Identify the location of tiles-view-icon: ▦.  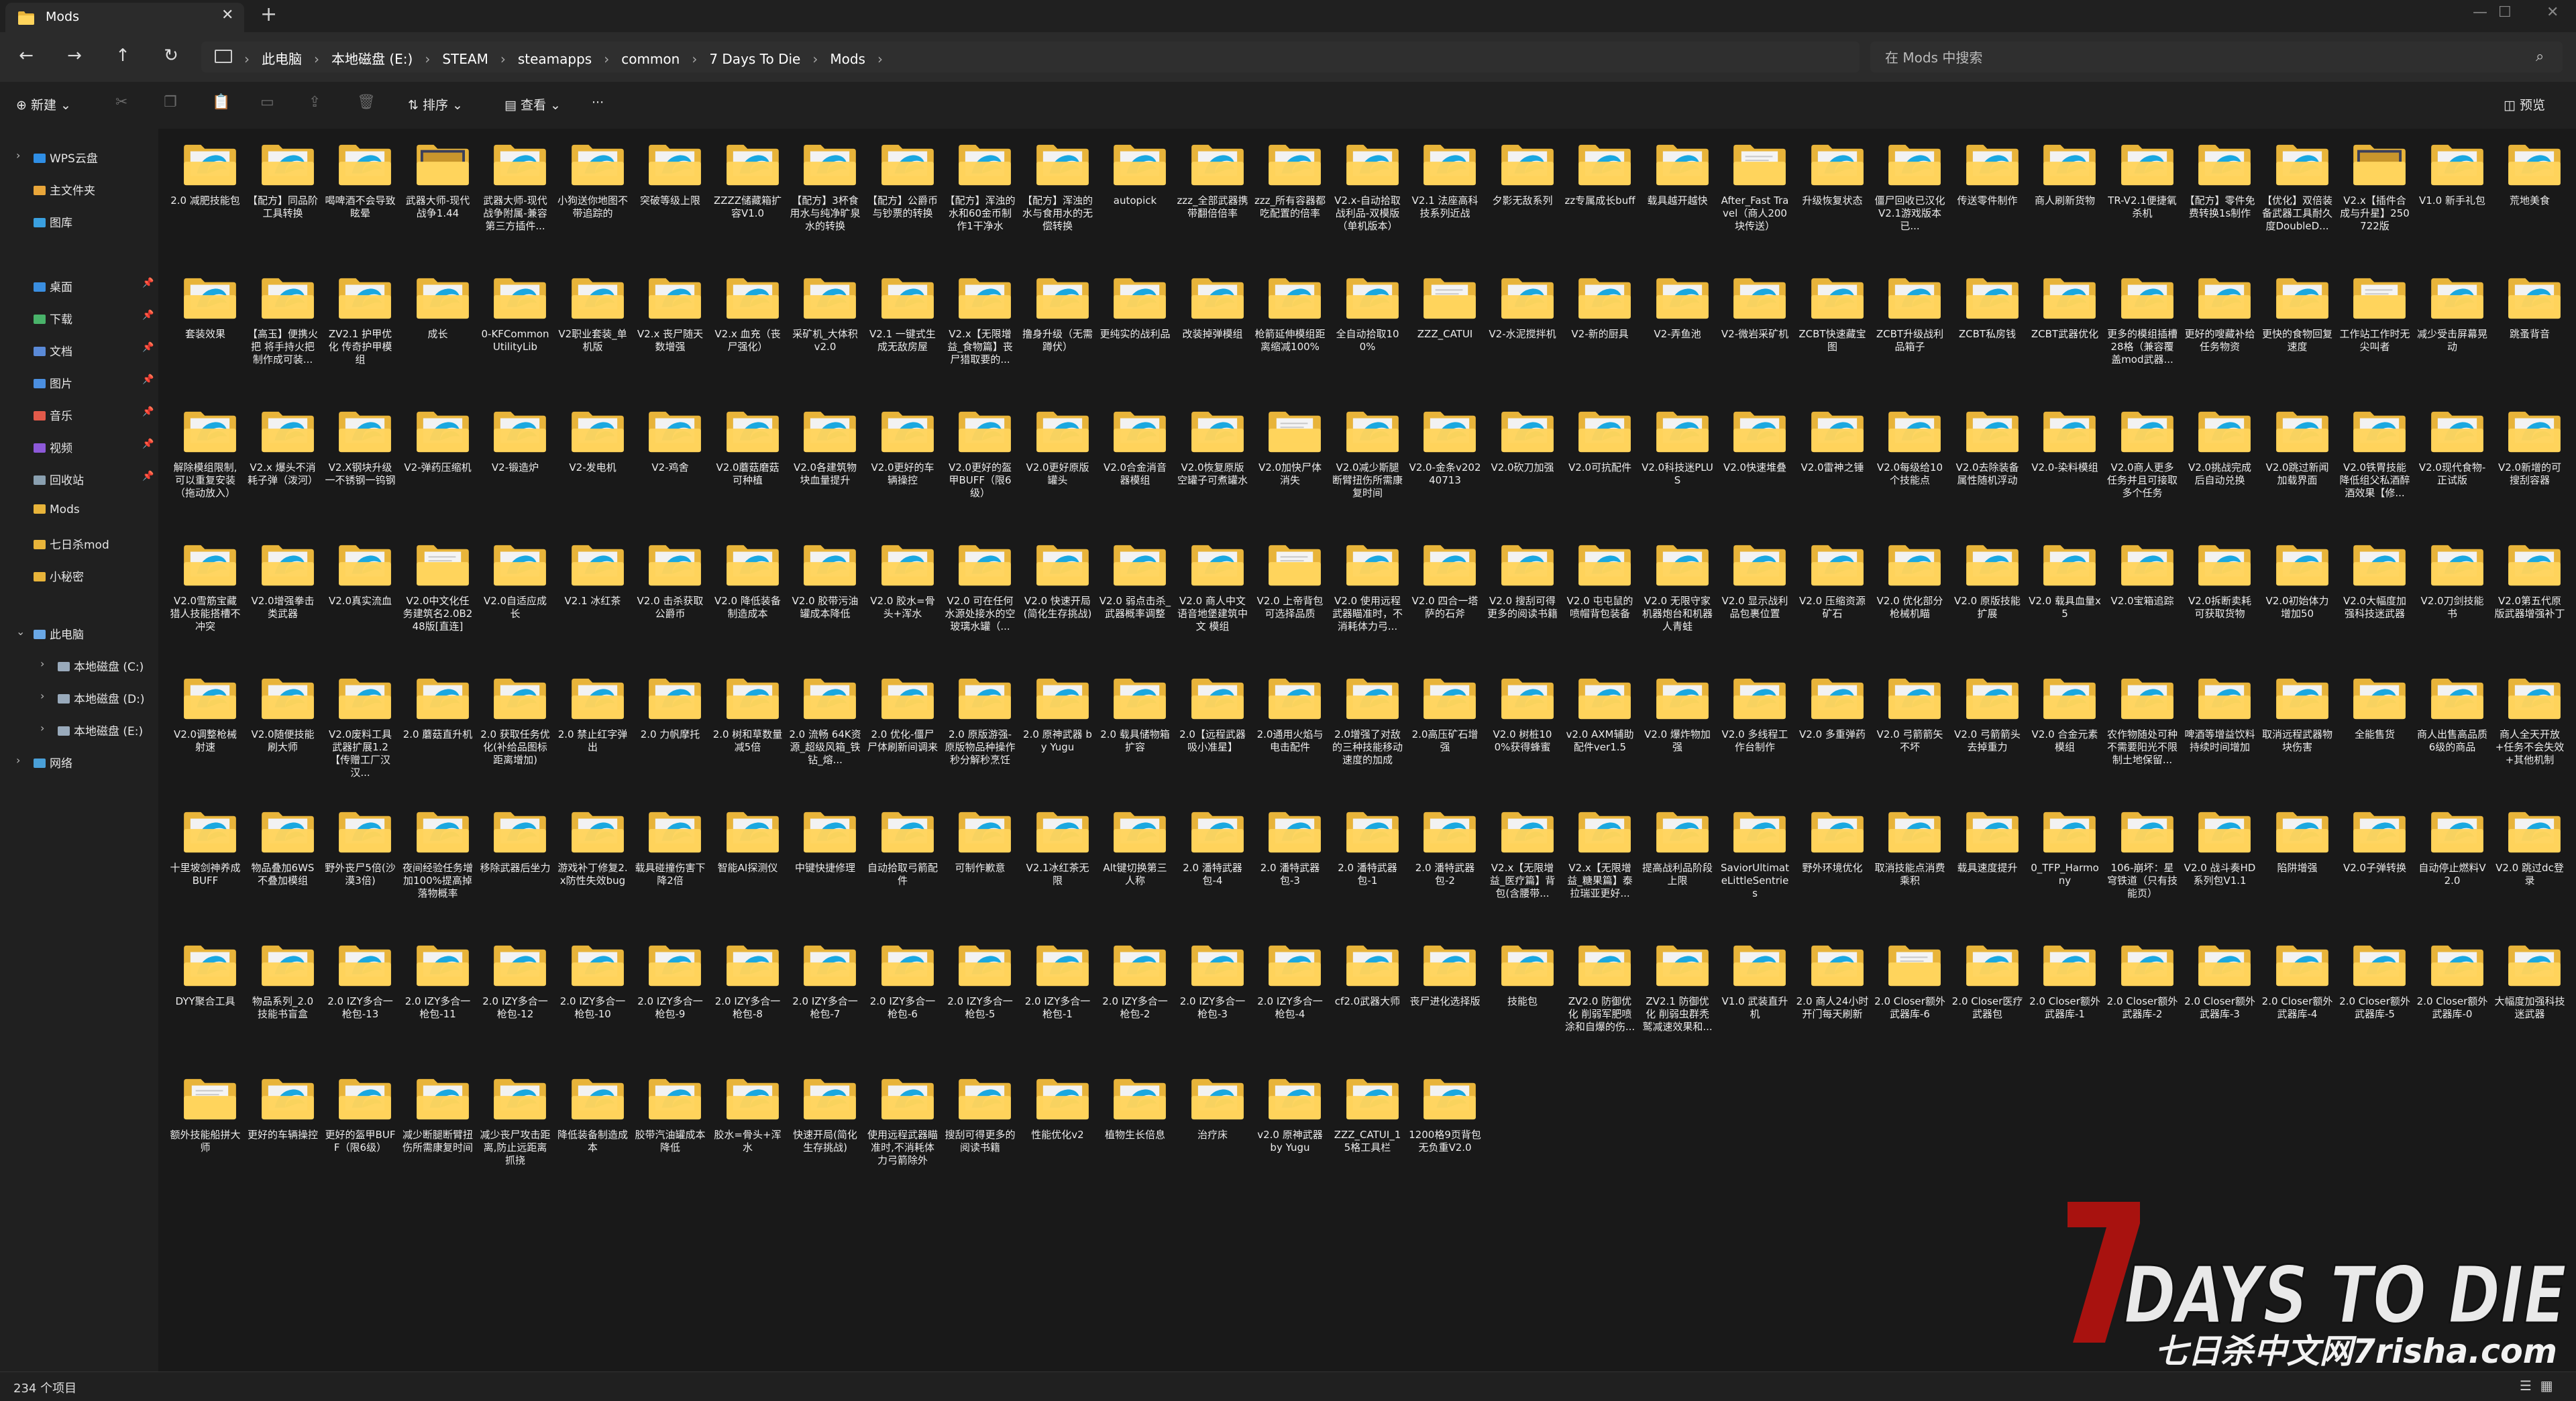
(2546, 1386).